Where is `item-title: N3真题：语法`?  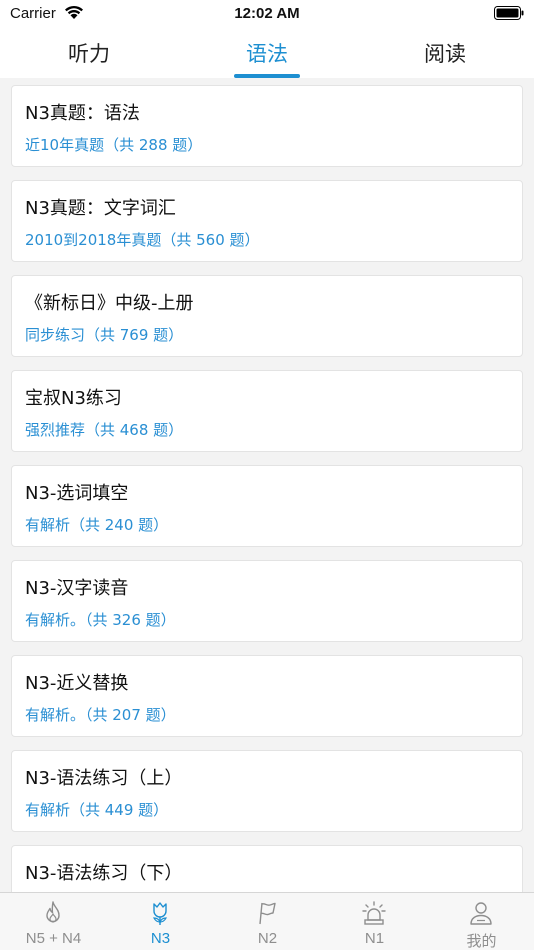 item-title: N3真题：语法 is located at coordinates (82, 113).